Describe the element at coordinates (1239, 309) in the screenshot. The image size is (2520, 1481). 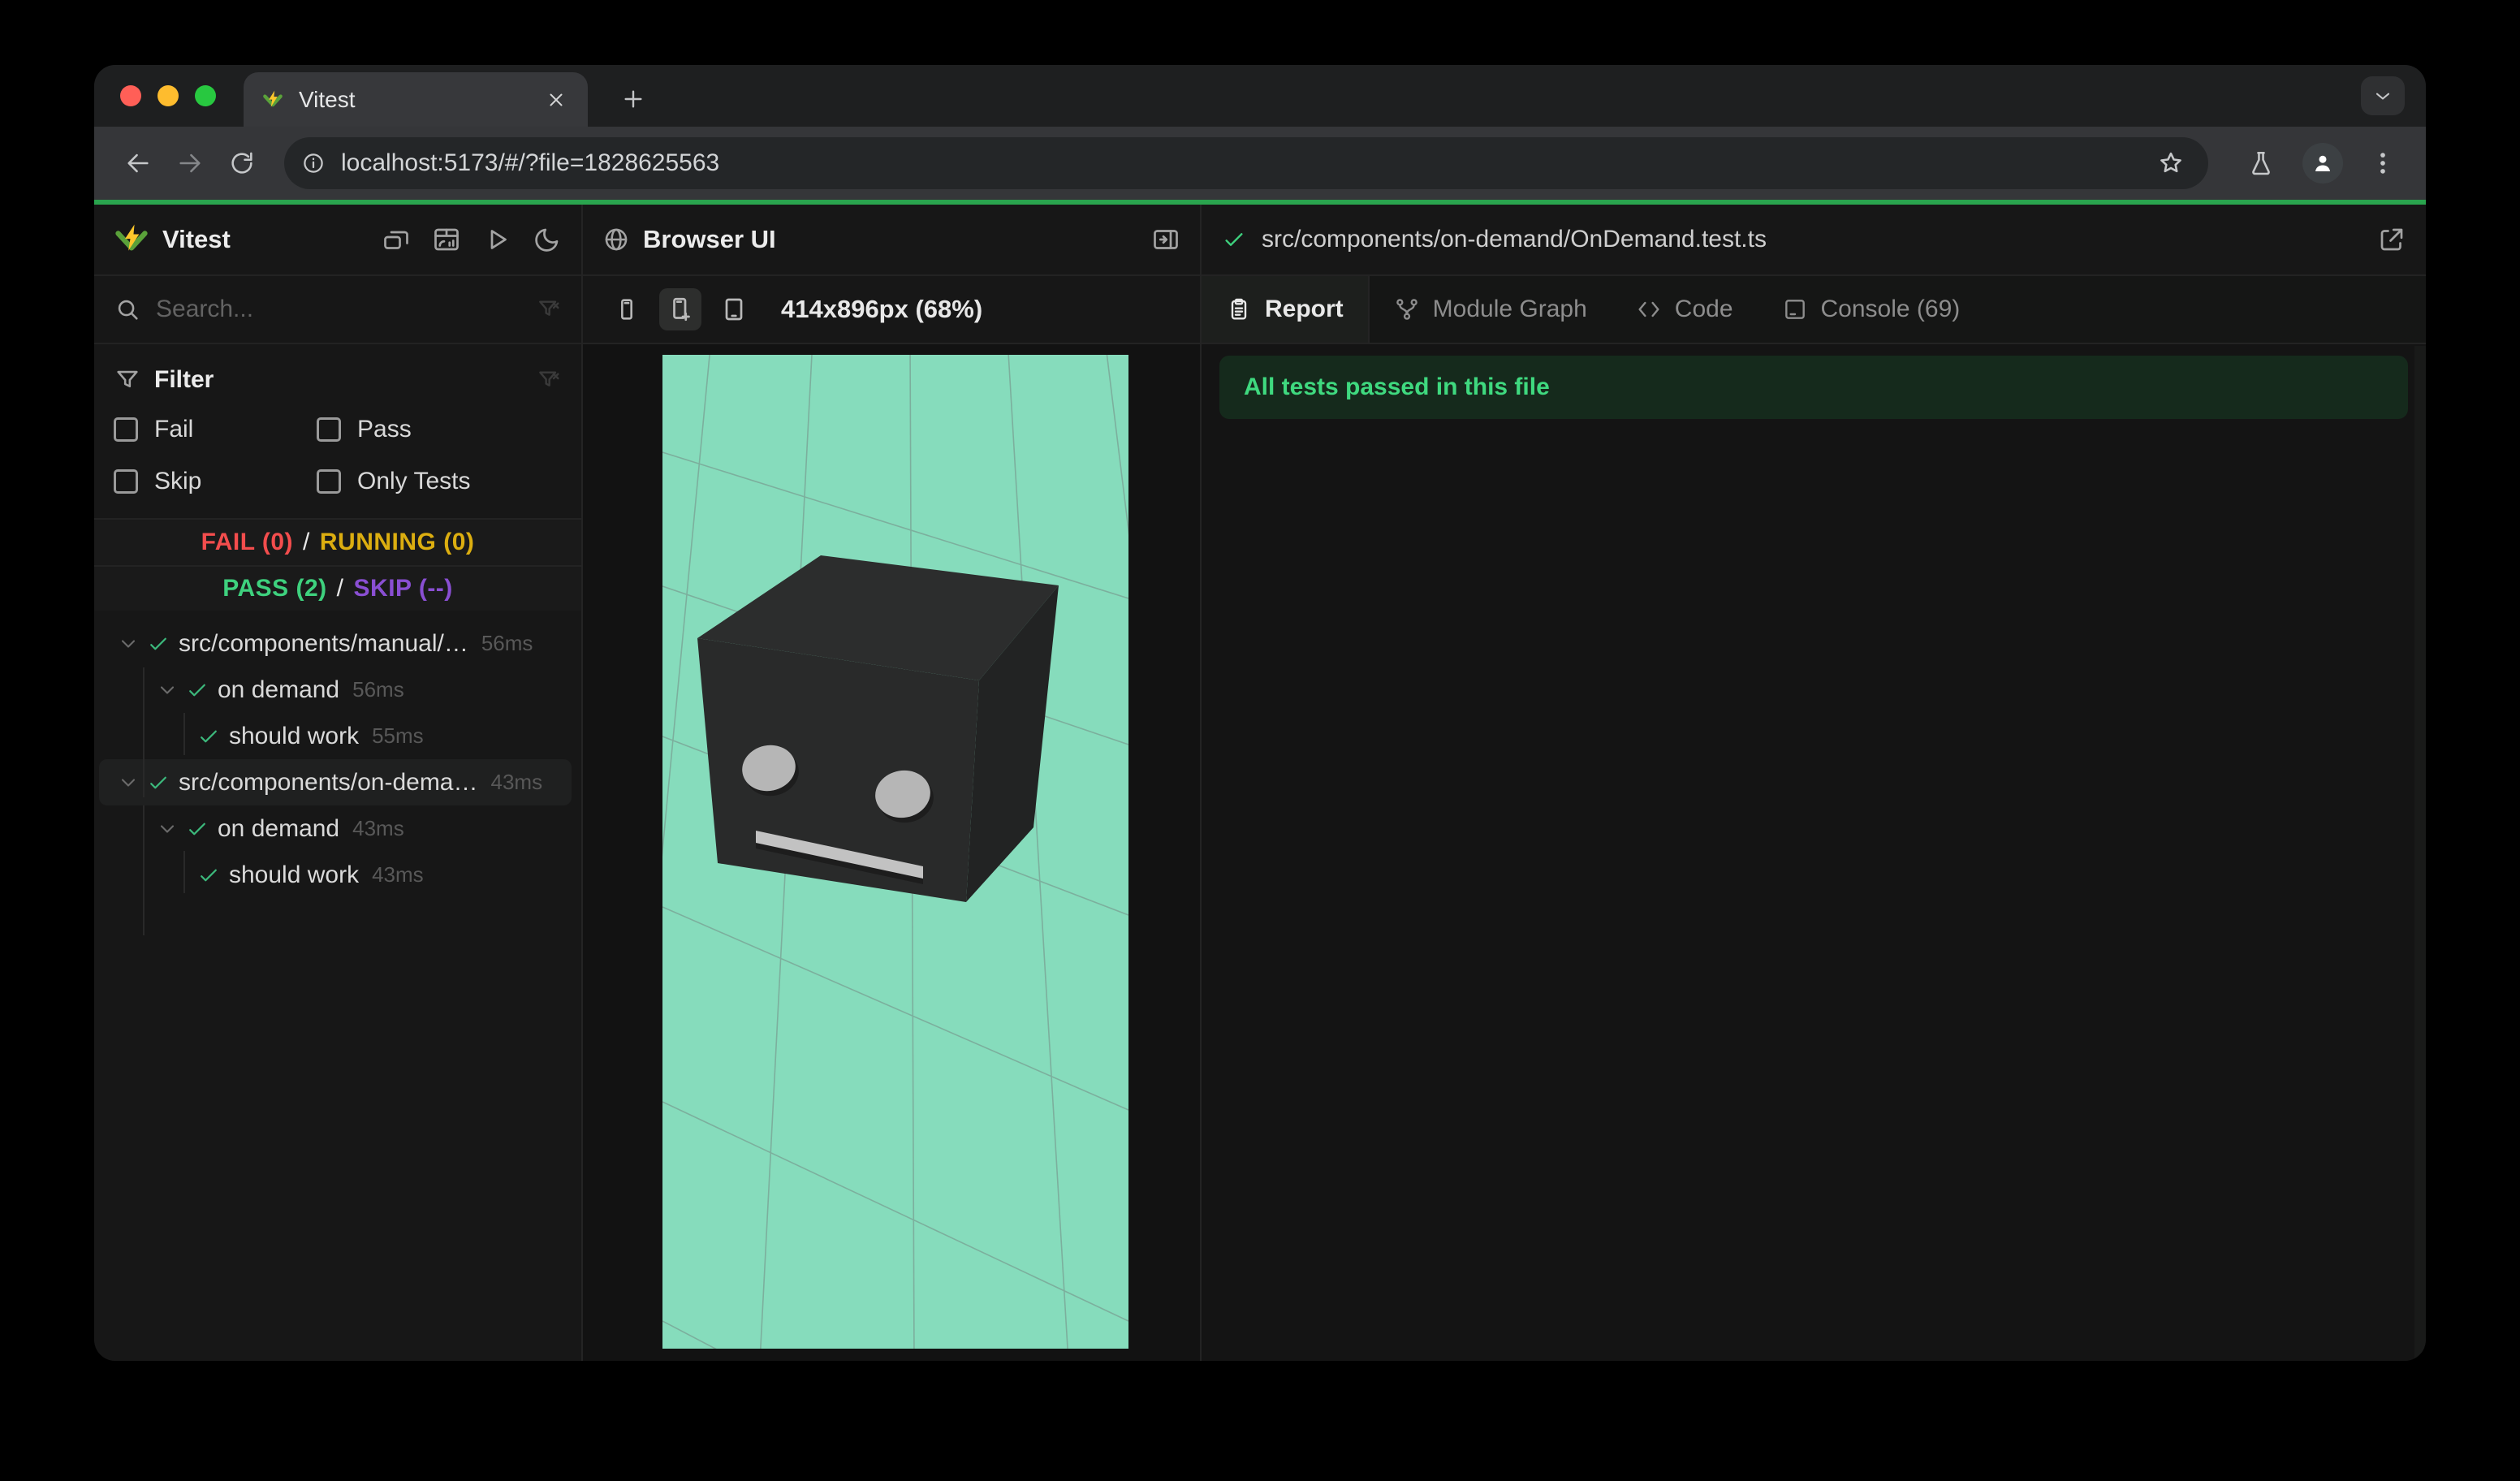
I see `clipboard-icon` at that location.